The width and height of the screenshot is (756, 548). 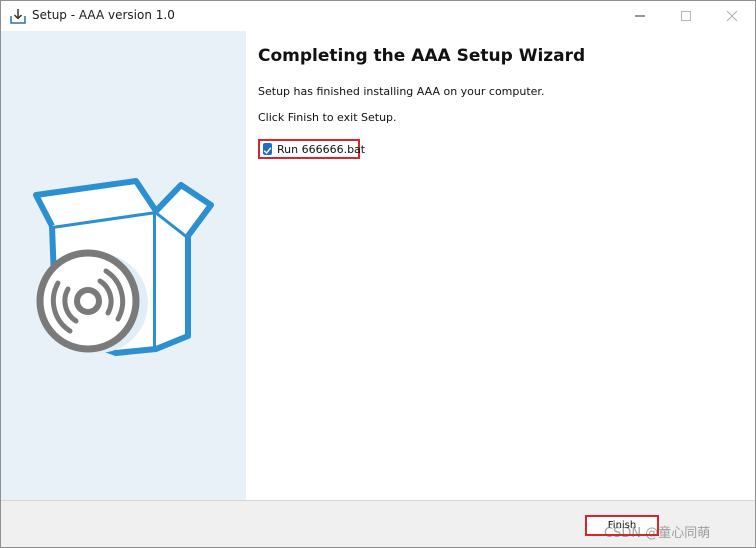 I want to click on title-bar: Setup - AAA version 1.0, so click(x=378, y=16).